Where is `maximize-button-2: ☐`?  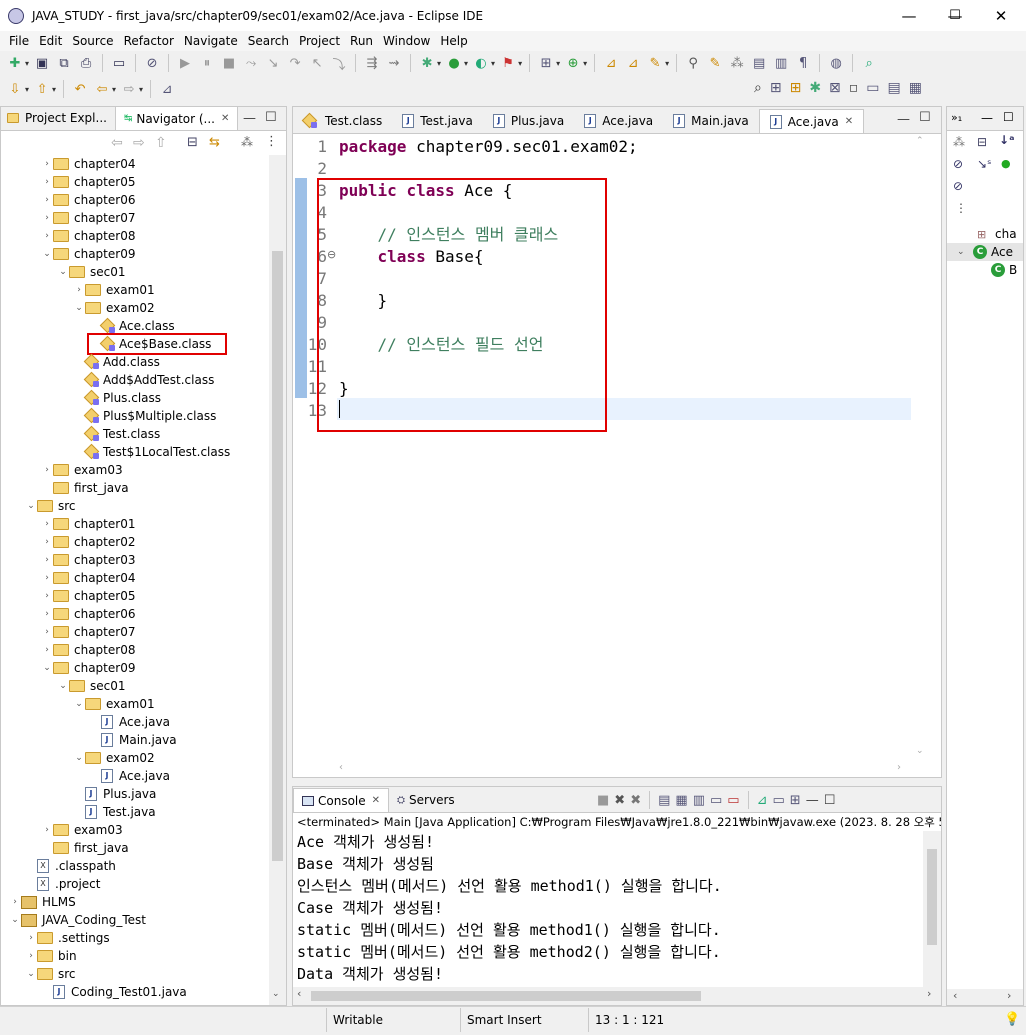
maximize-button-2: ☐ is located at coordinates (955, 15).